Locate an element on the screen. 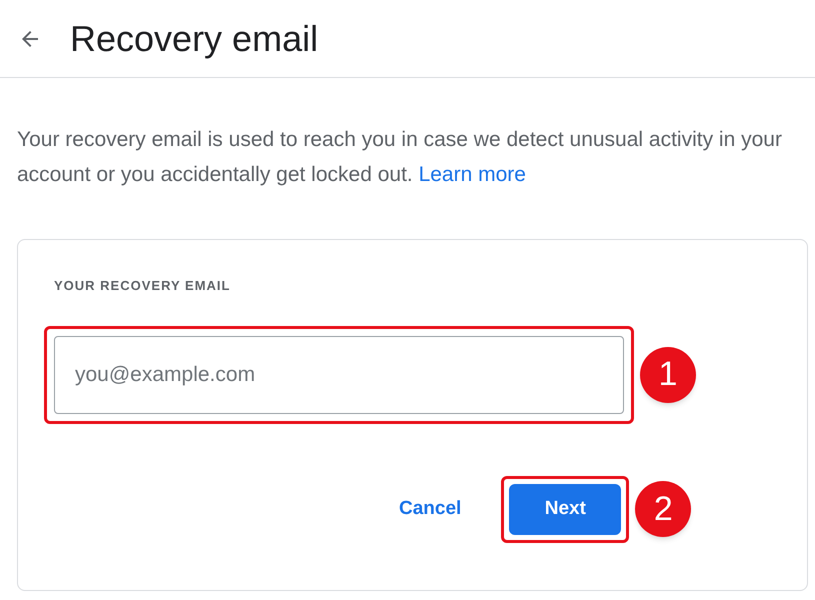  cancel-button: Cancel is located at coordinates (430, 509).